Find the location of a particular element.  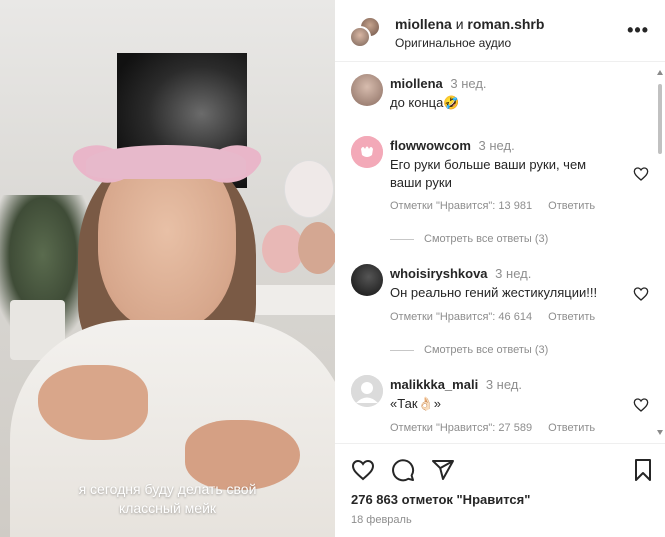

comment-text: до конца🤣 is located at coordinates (425, 102).